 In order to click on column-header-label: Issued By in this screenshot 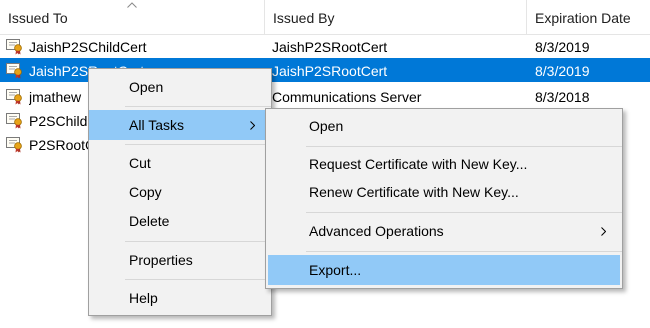, I will do `click(304, 18)`.